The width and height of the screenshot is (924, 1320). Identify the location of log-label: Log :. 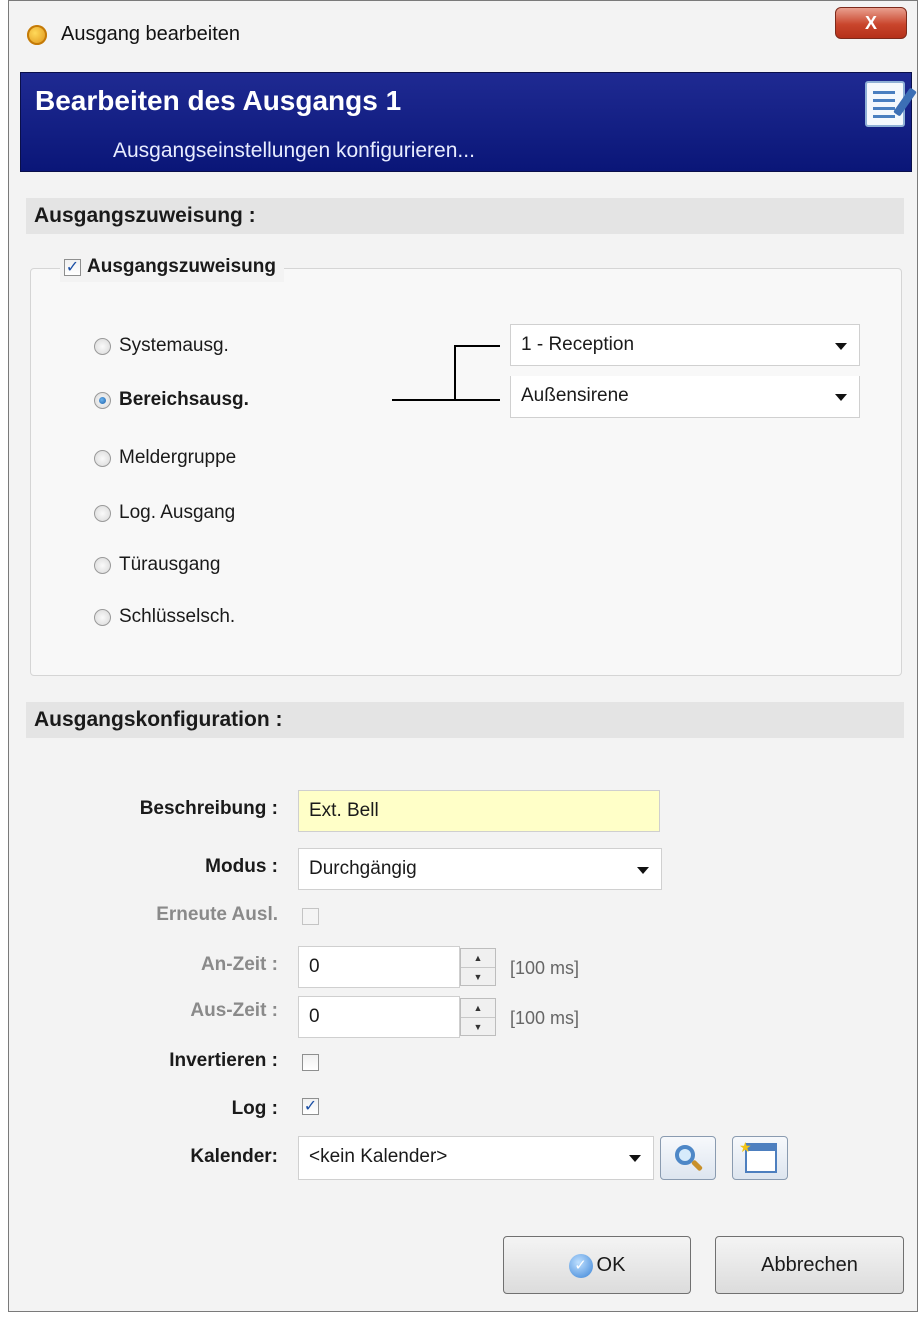
(254, 1108).